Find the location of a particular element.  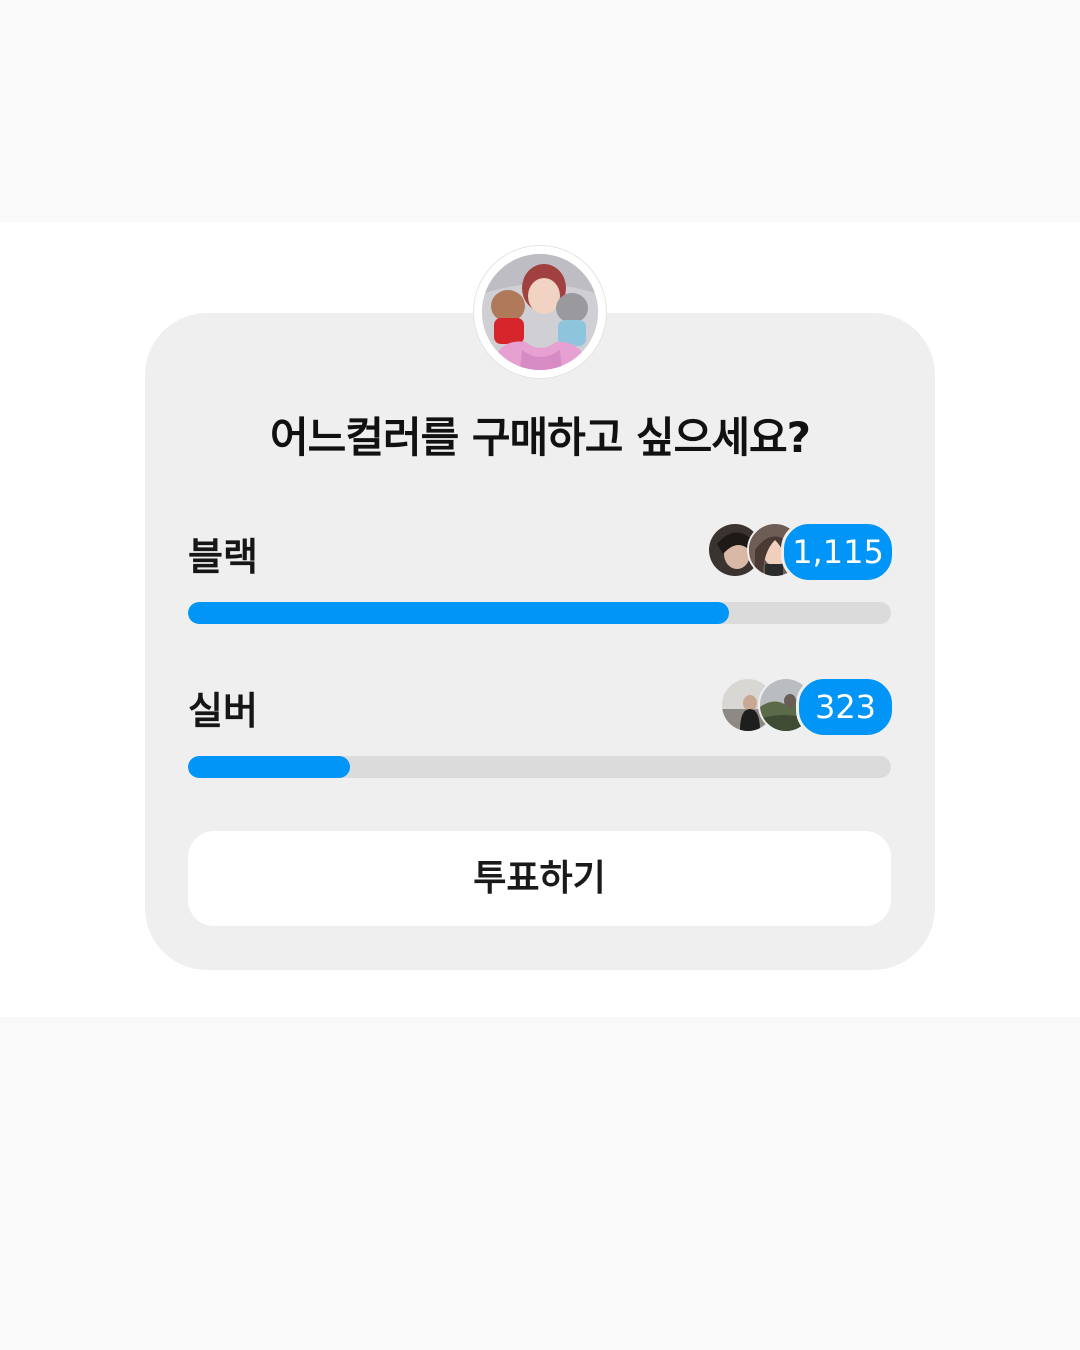

option-silver-progress-fill is located at coordinates (269, 767).